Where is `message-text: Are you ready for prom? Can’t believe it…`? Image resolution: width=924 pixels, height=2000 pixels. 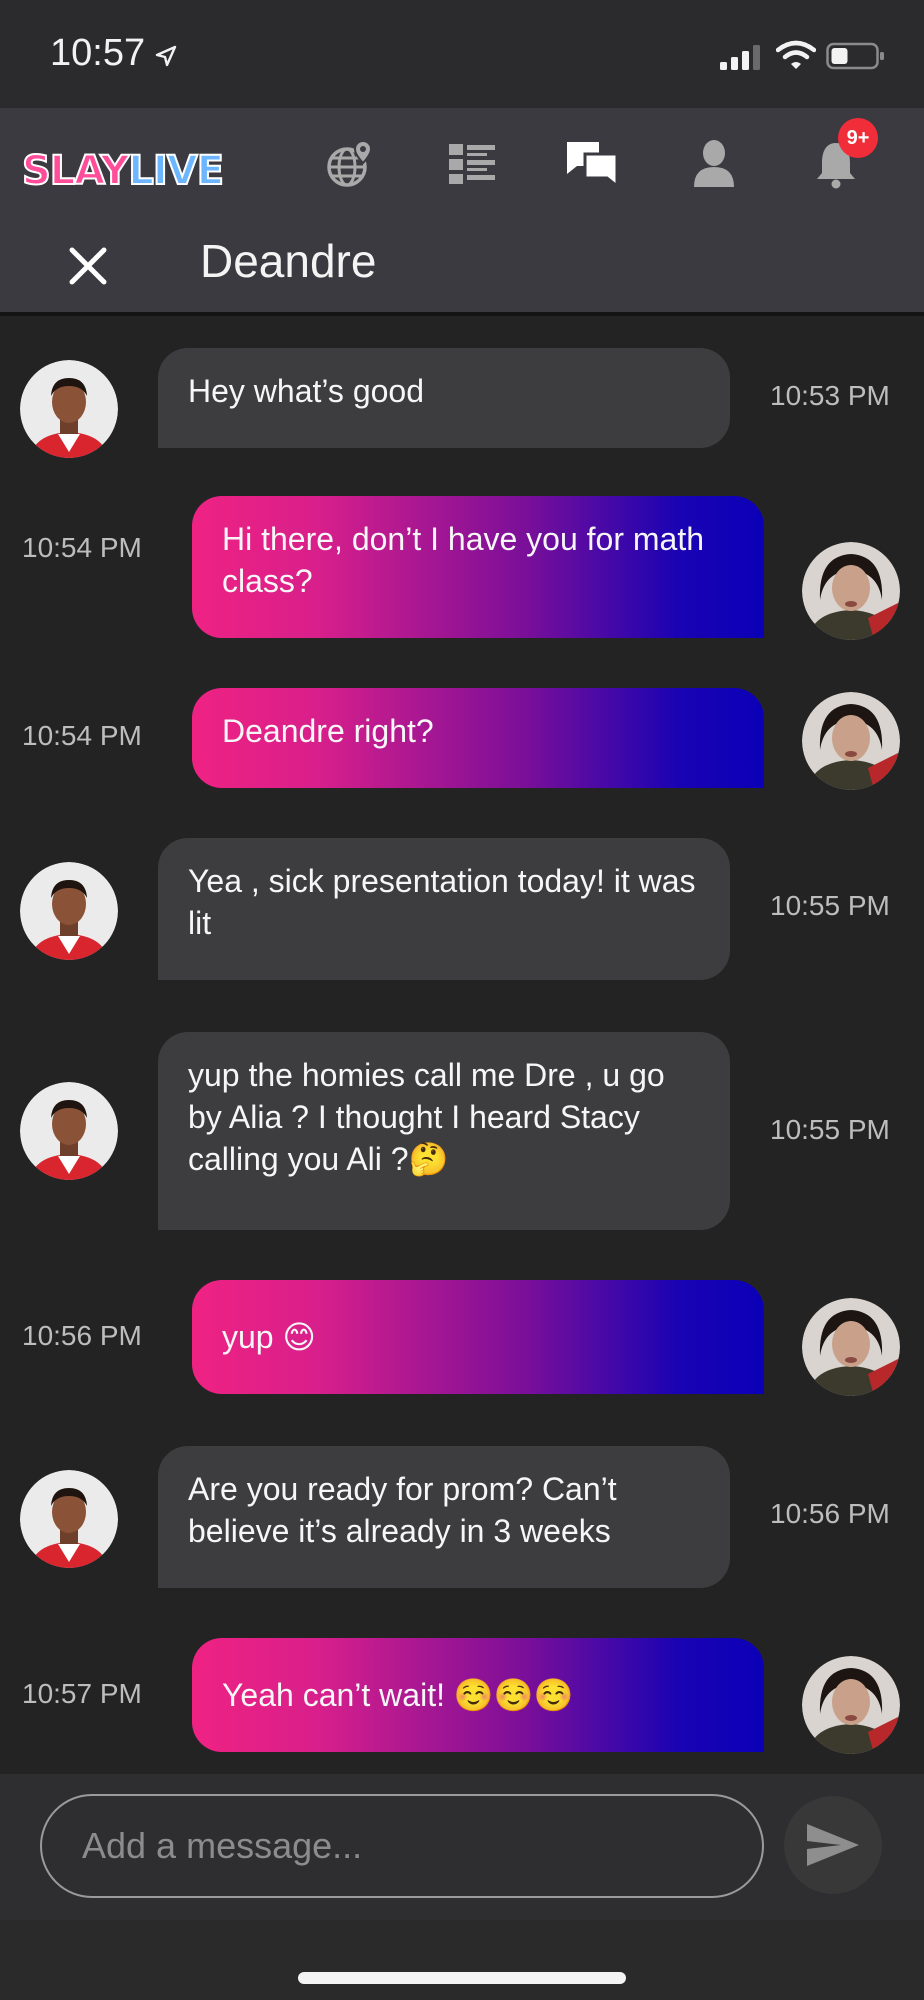 message-text: Are you ready for prom? Can’t believe it… is located at coordinates (402, 1510).